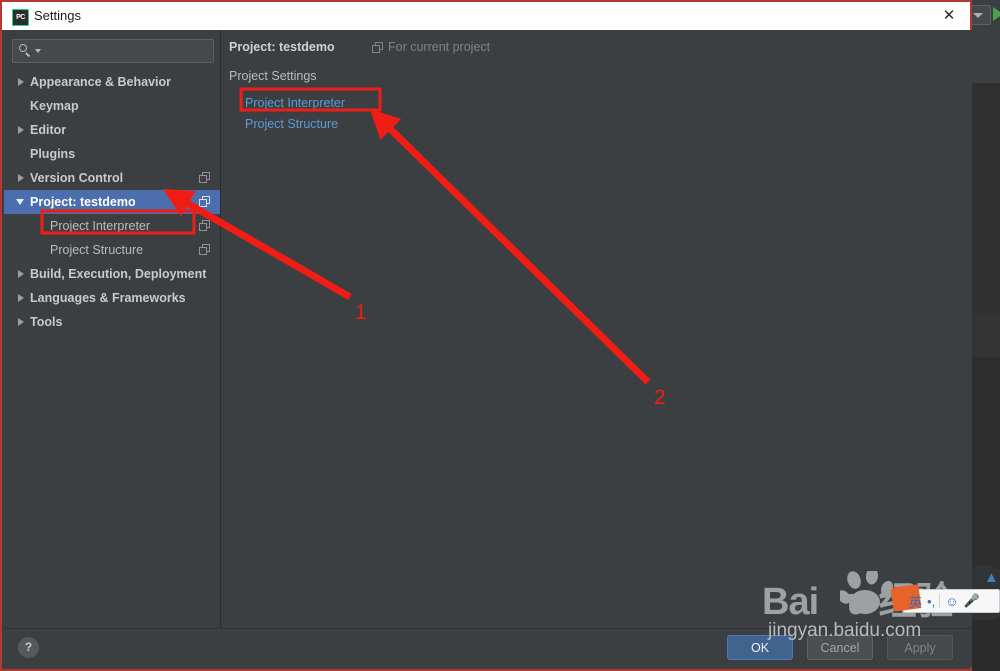 This screenshot has height=671, width=1000. What do you see at coordinates (951, 601) in the screenshot?
I see `ime-emoji-icon: ☺` at bounding box center [951, 601].